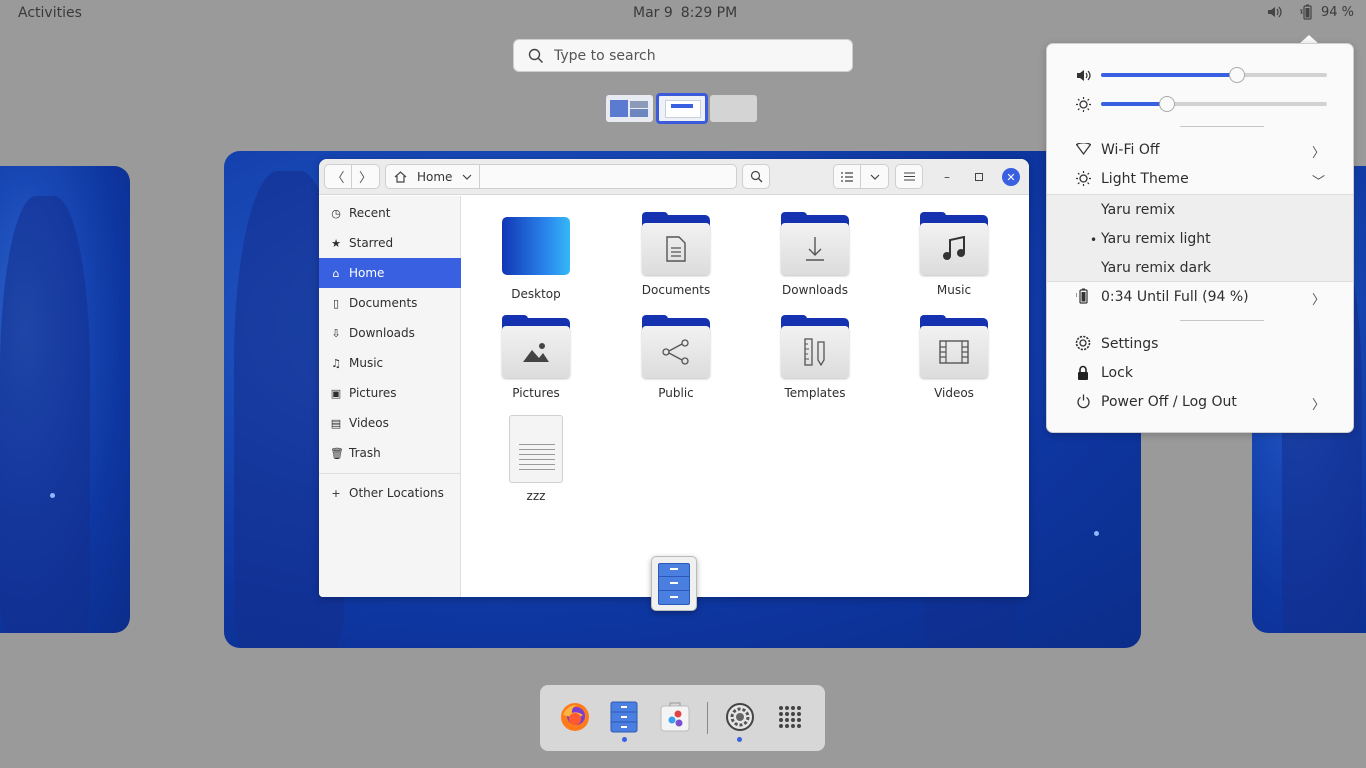 The image size is (1366, 768). Describe the element at coordinates (575, 717) in the screenshot. I see `firefox-icon` at that location.